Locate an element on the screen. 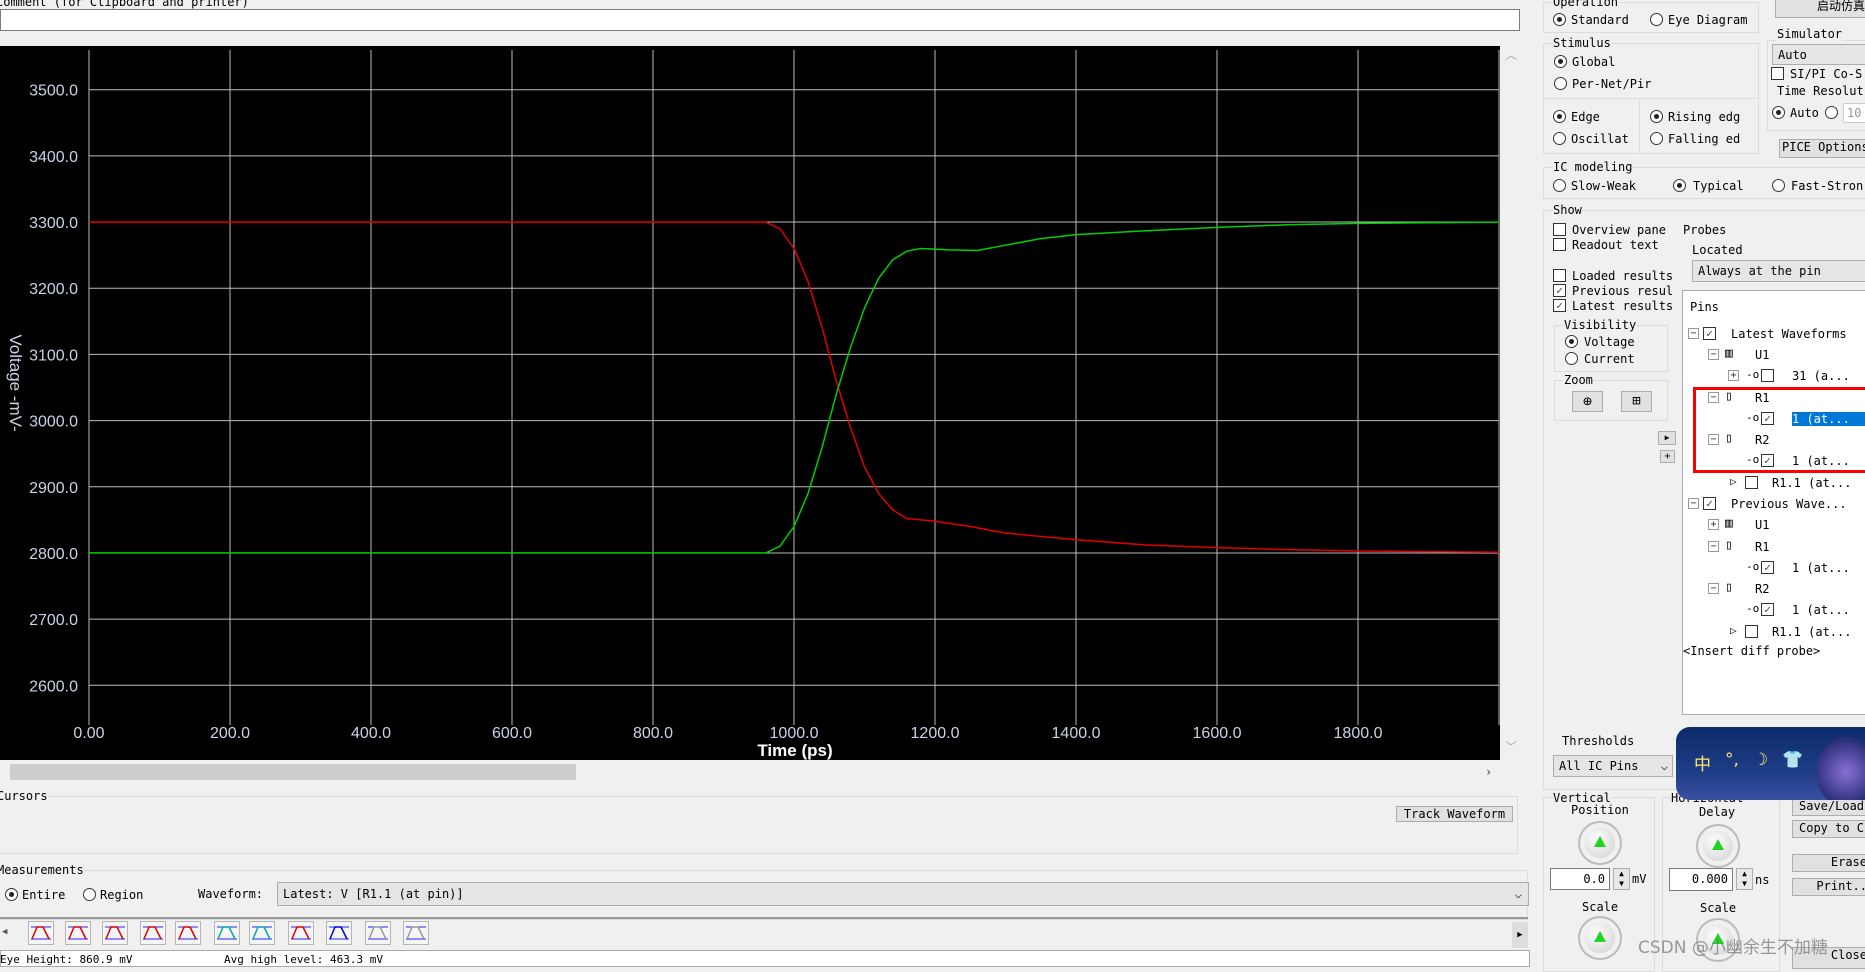 This screenshot has height=972, width=1865. copy-button: Copy to C is located at coordinates (1828, 829).